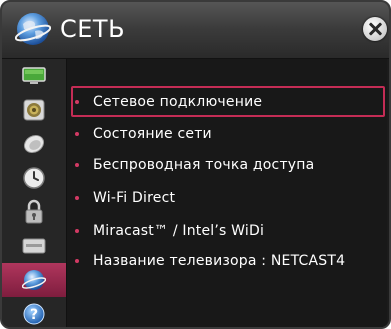 The image size is (391, 329). I want to click on help-icon: ?, so click(34, 314).